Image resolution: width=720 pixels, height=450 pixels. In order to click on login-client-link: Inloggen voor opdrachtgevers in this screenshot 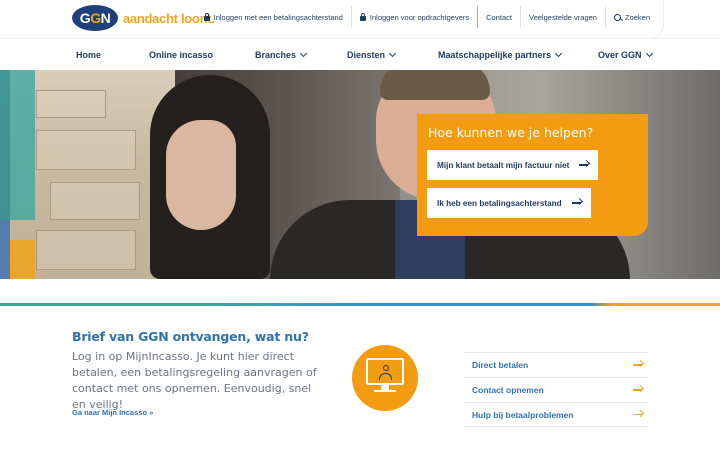, I will do `click(413, 17)`.